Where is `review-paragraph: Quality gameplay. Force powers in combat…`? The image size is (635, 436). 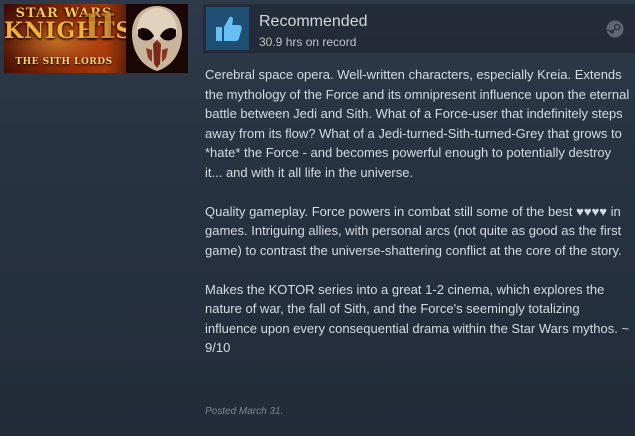 review-paragraph: Quality gameplay. Force powers in combat… is located at coordinates (413, 230).